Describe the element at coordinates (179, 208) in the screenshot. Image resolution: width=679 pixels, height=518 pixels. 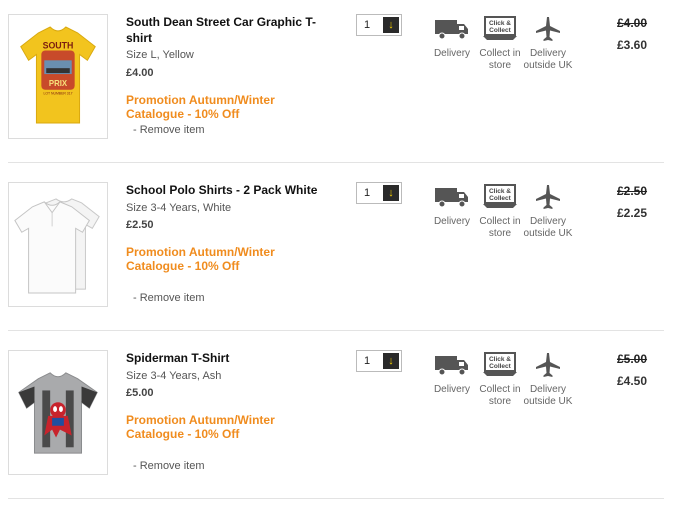
I see `product-variant: Size 3-4 Years, White` at that location.